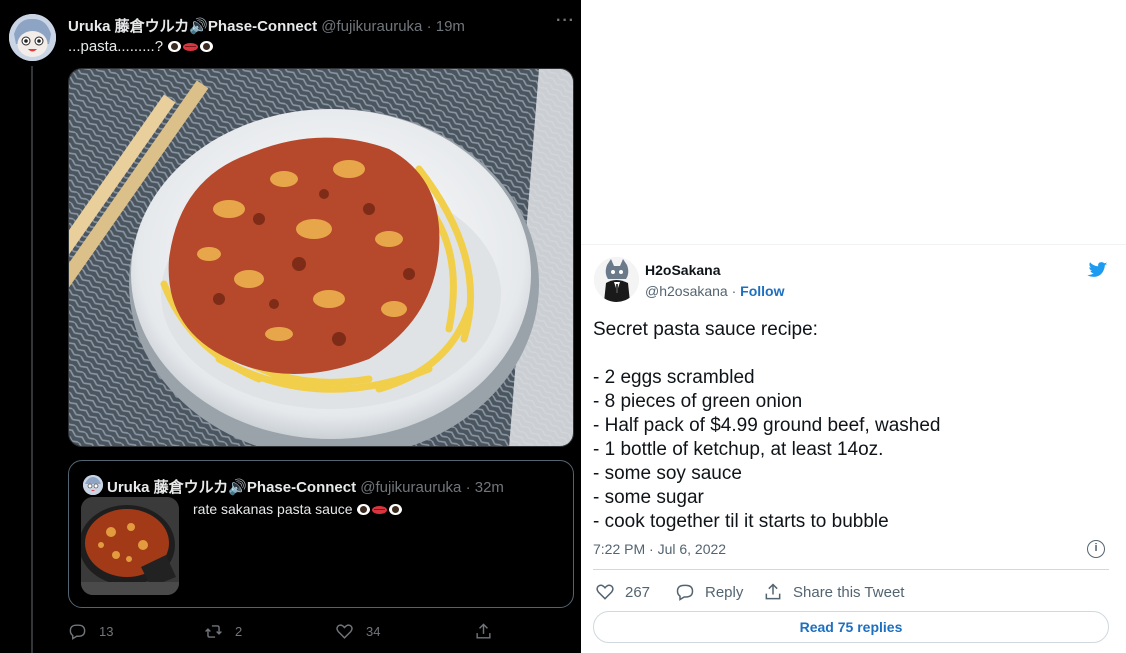  Describe the element at coordinates (667, 473) in the screenshot. I see `body-line: - some soy sauce` at that location.